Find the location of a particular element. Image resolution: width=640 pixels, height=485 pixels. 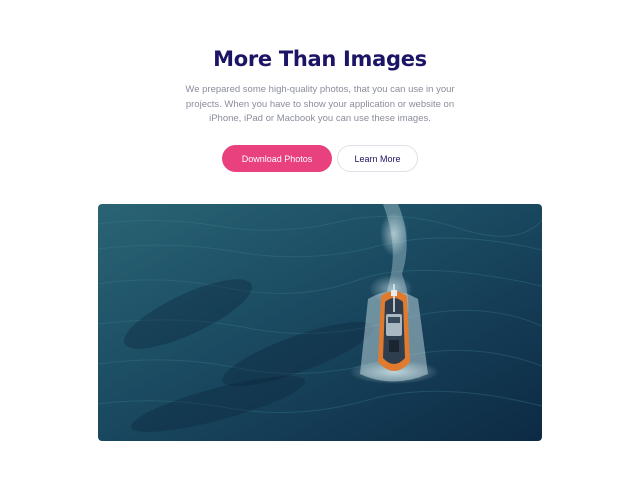

section-title: More Than Images is located at coordinates (320, 59).